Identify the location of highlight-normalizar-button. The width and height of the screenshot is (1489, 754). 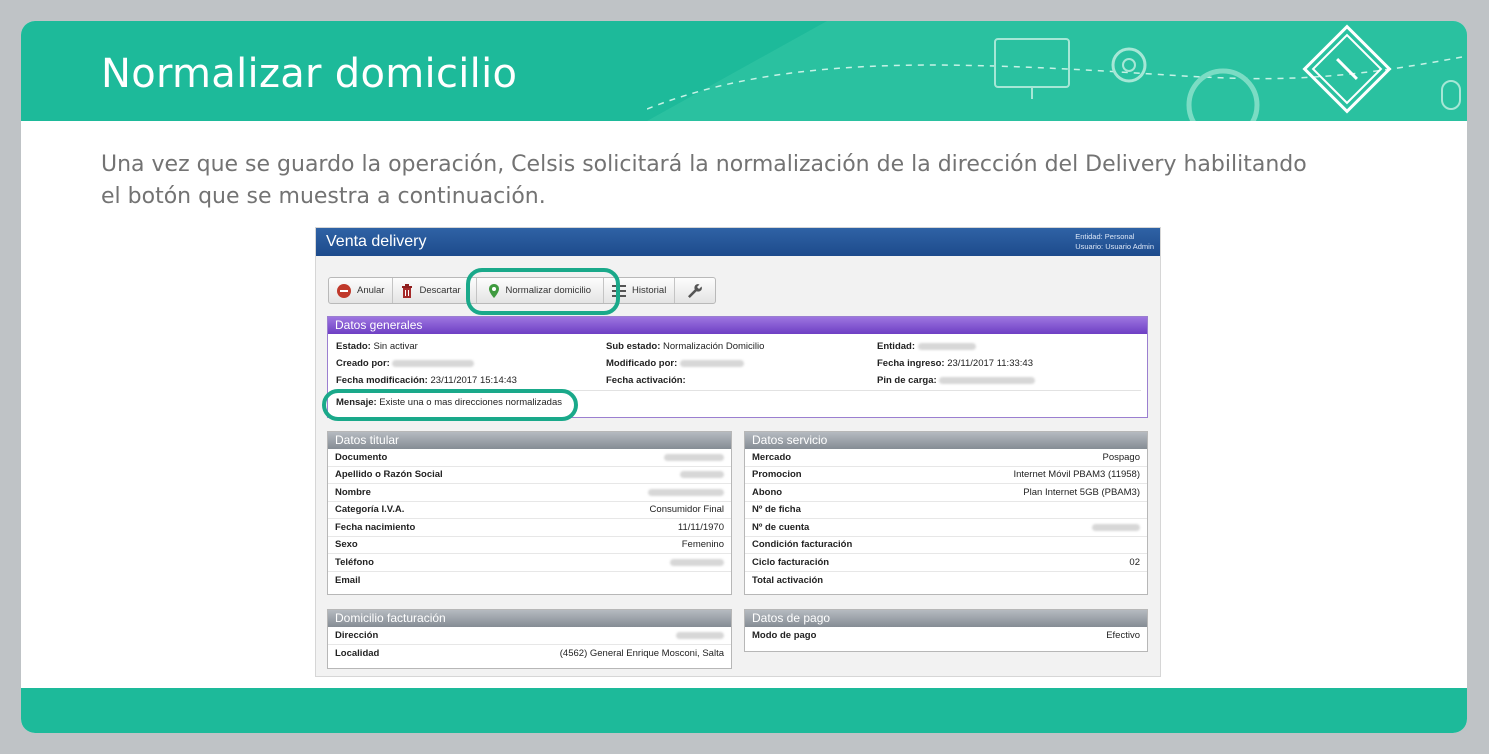
(543, 291).